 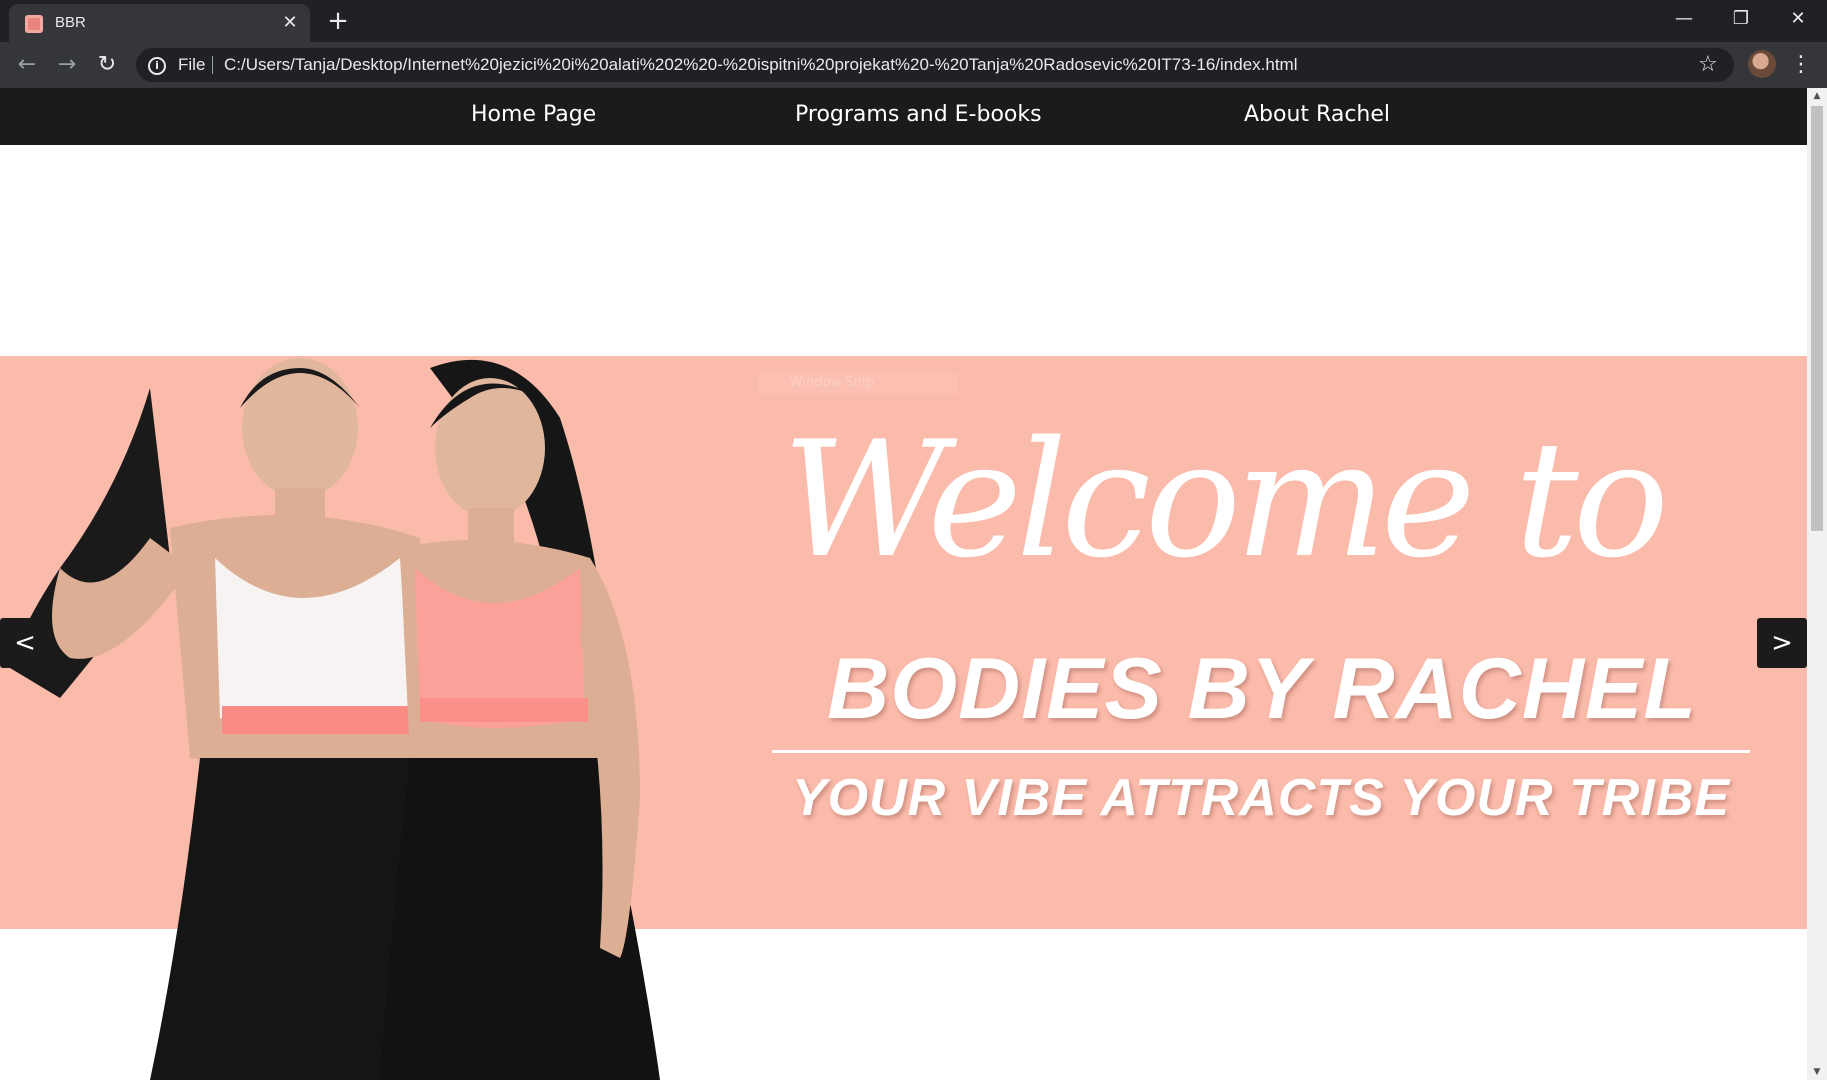 I want to click on hero-divider, so click(x=1261, y=751).